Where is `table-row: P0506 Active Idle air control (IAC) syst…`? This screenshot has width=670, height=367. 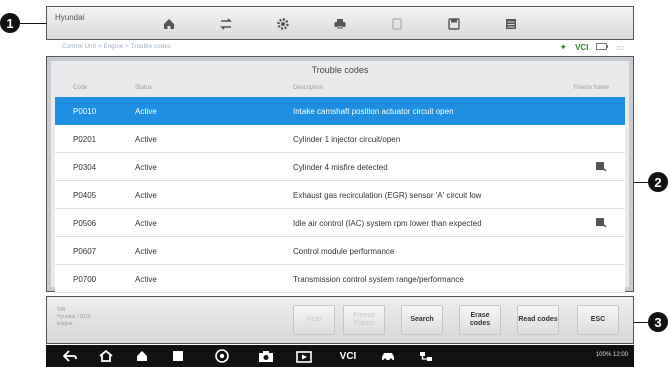
table-row: P0506 Active Idle air control (IAC) syst… is located at coordinates (340, 223).